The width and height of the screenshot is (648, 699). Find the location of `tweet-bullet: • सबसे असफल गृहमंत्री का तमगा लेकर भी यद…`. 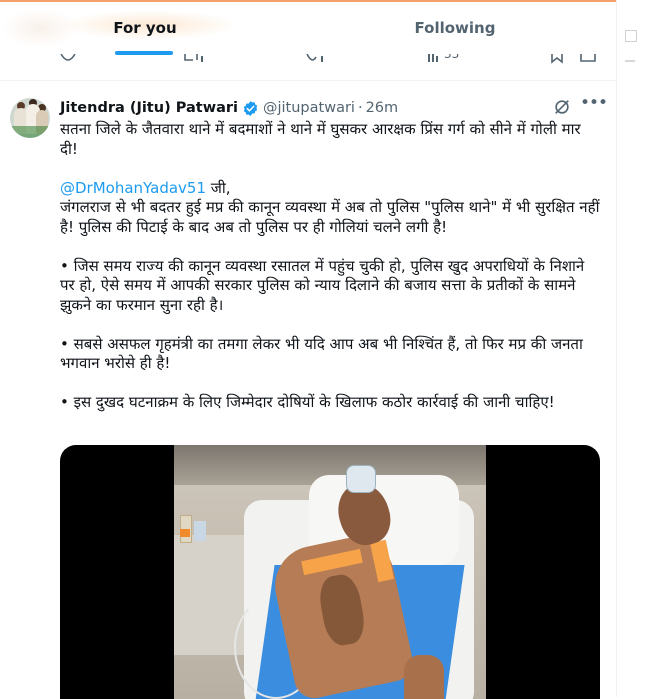

tweet-bullet: • सबसे असफल गृहमंत्री का तमगा लेकर भी यद… is located at coordinates (321, 353).